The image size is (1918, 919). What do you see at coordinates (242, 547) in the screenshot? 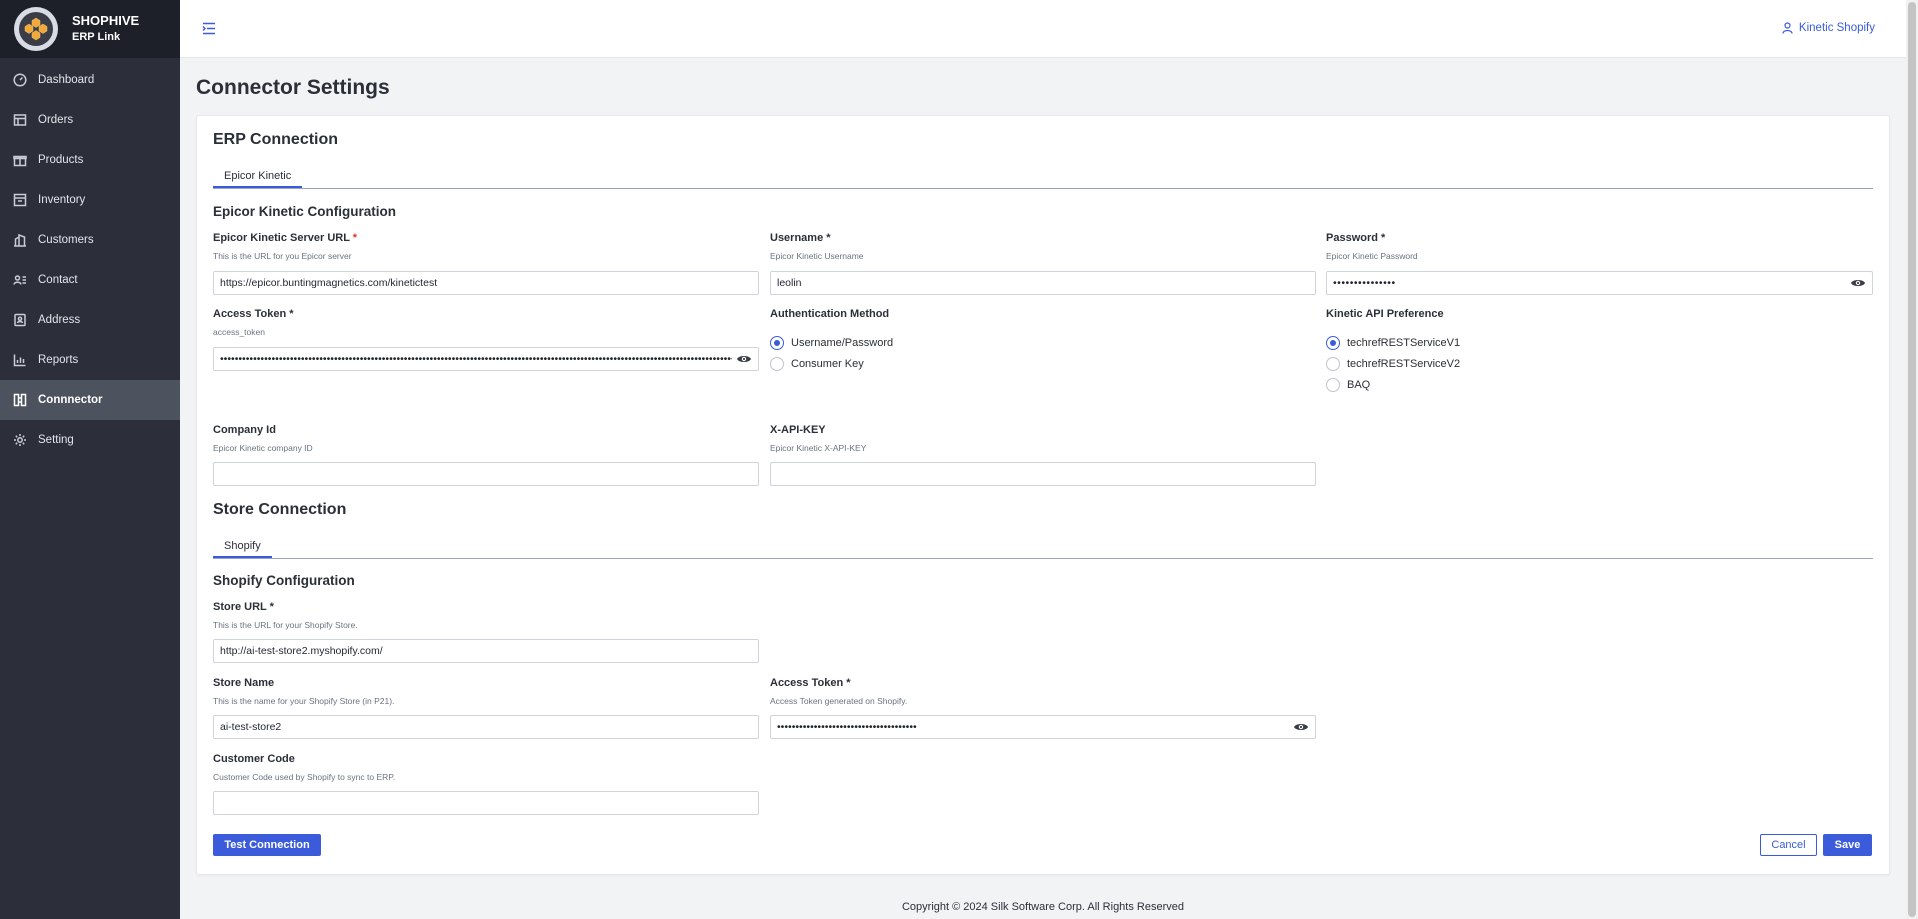
I see `tab-shopify: Shopify` at bounding box center [242, 547].